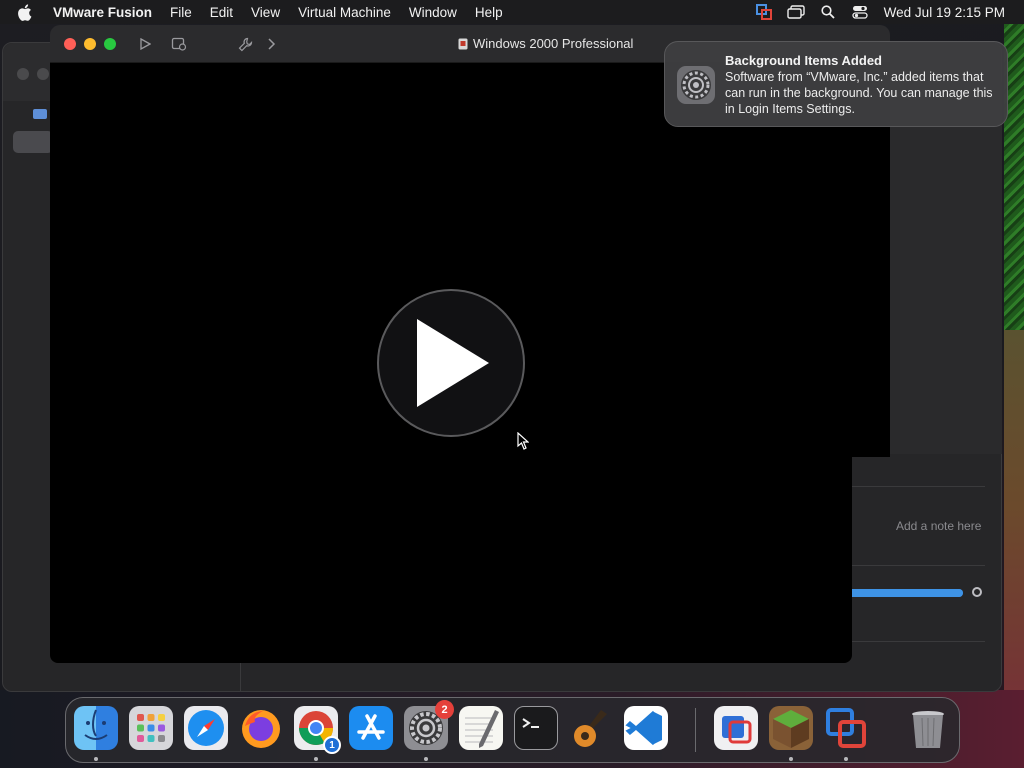 The height and width of the screenshot is (768, 1024). I want to click on zoom-button, so click(110, 44).